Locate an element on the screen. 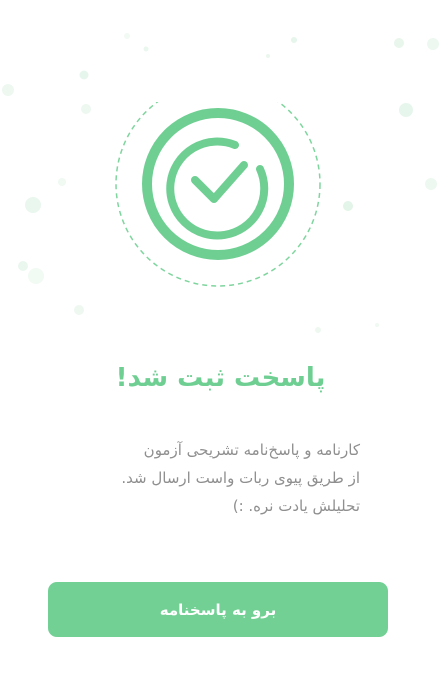 Image resolution: width=441 pixels, height=674 pixels. go-to-answers-button: برو به پاسخنامه is located at coordinates (218, 609).